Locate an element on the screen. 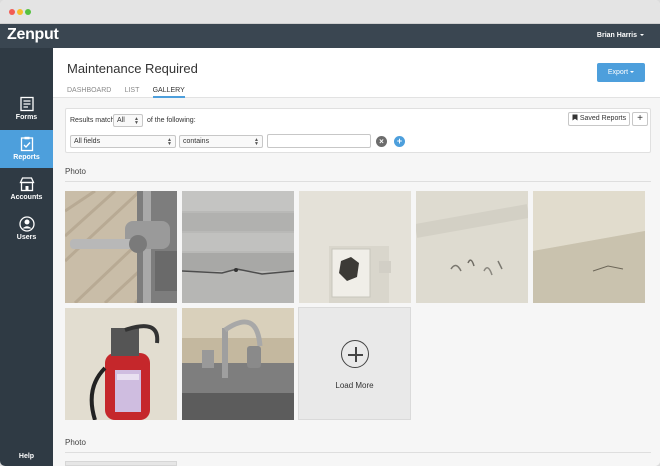 The height and width of the screenshot is (466, 660). view-tabs: DASHBOARD LIST GALLERY is located at coordinates (131, 91).